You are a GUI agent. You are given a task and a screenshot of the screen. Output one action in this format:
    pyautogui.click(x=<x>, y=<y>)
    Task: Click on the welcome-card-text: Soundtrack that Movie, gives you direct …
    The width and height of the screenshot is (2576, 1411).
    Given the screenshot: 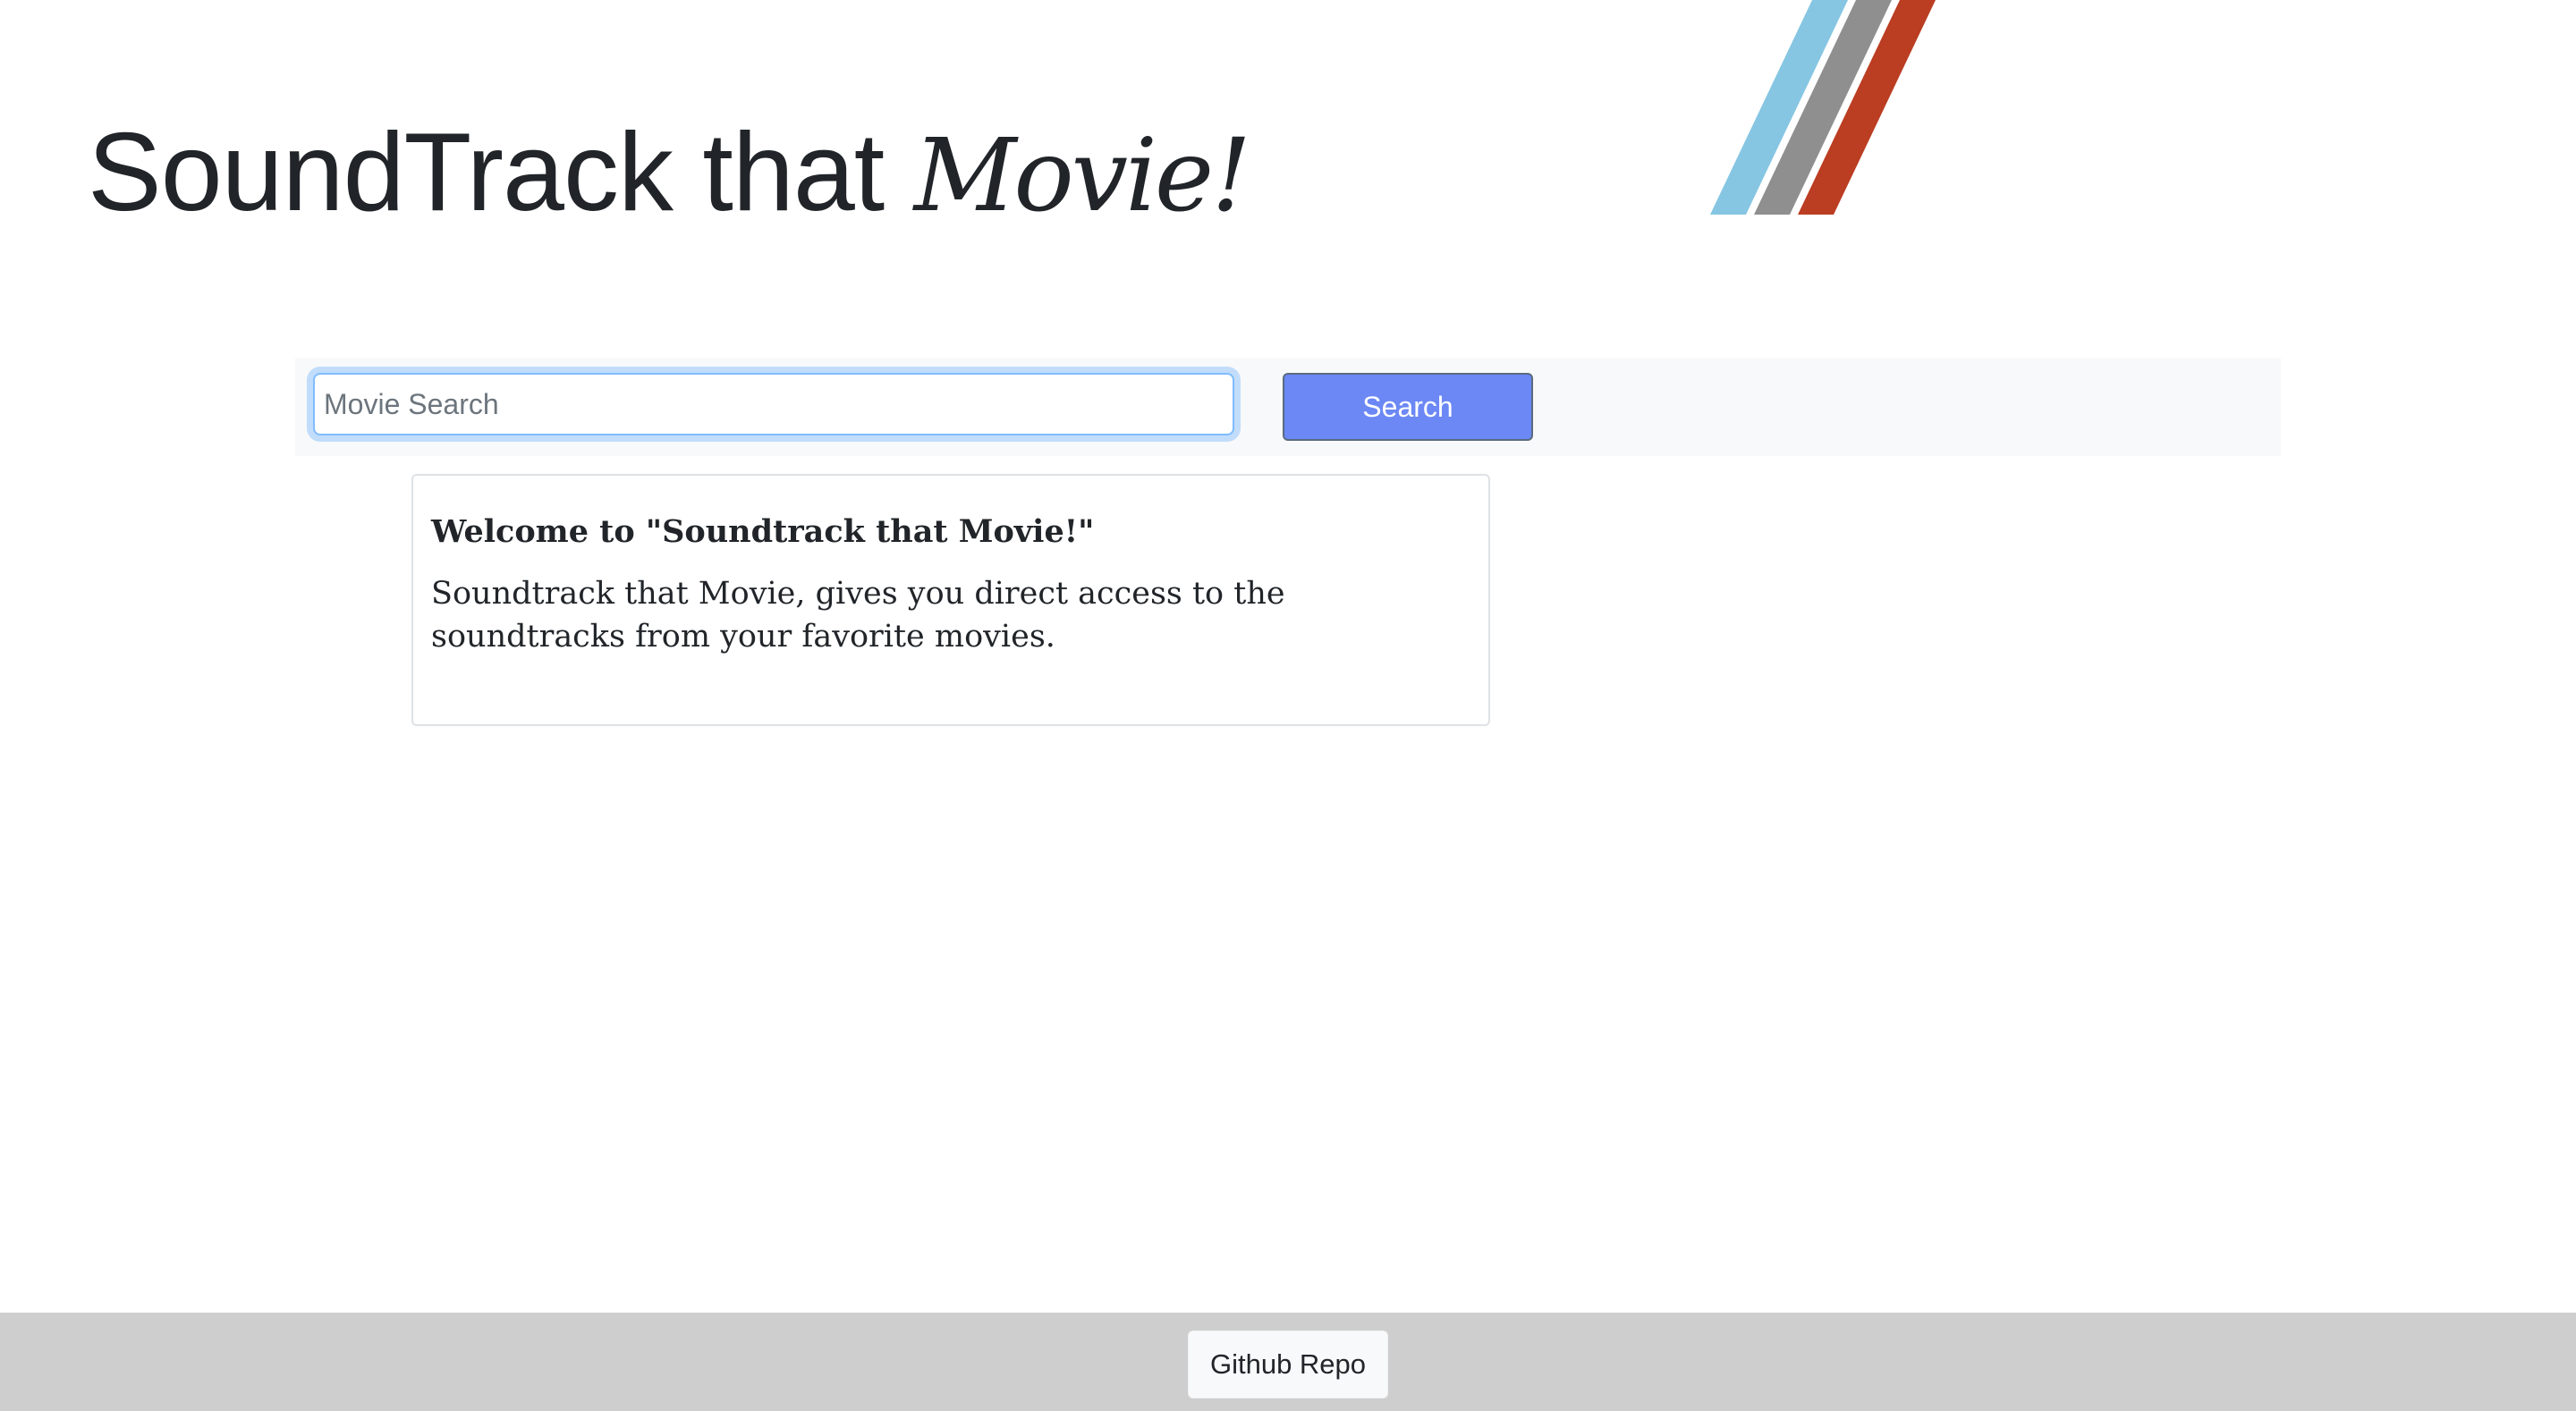 What is the action you would take?
    pyautogui.click(x=858, y=616)
    